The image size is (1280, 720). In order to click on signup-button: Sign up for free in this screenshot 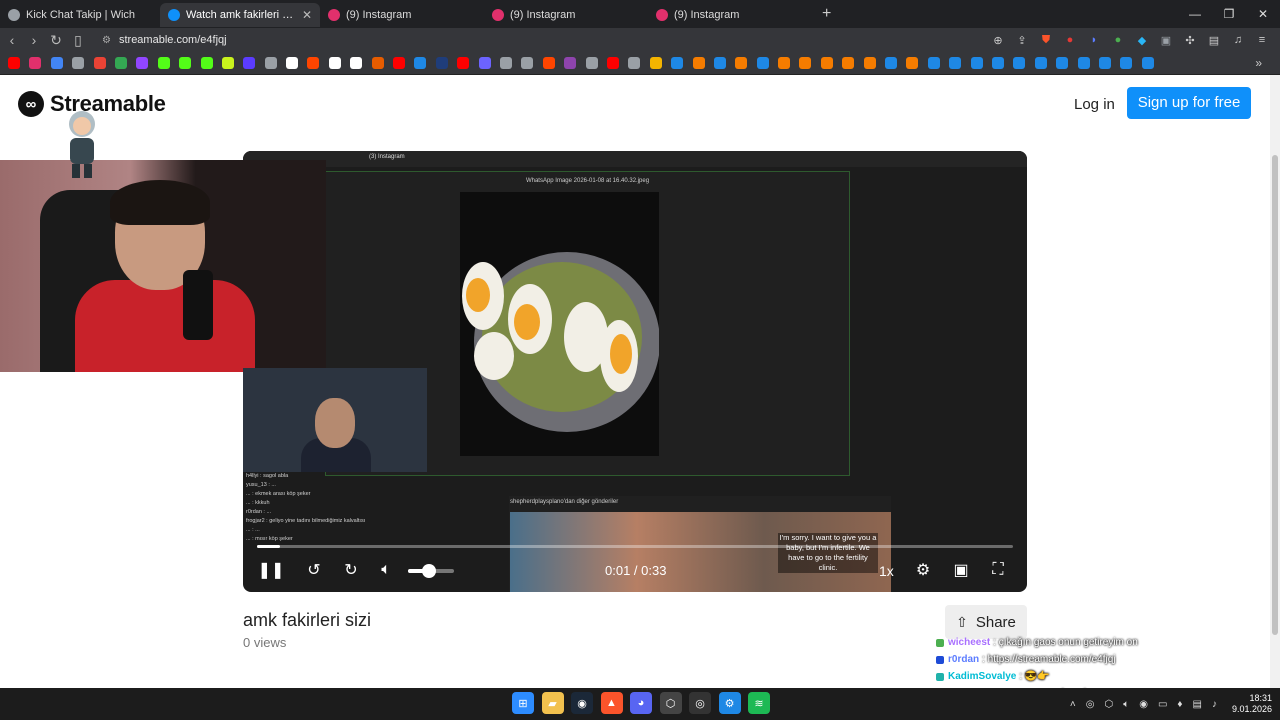, I will do `click(1189, 103)`.